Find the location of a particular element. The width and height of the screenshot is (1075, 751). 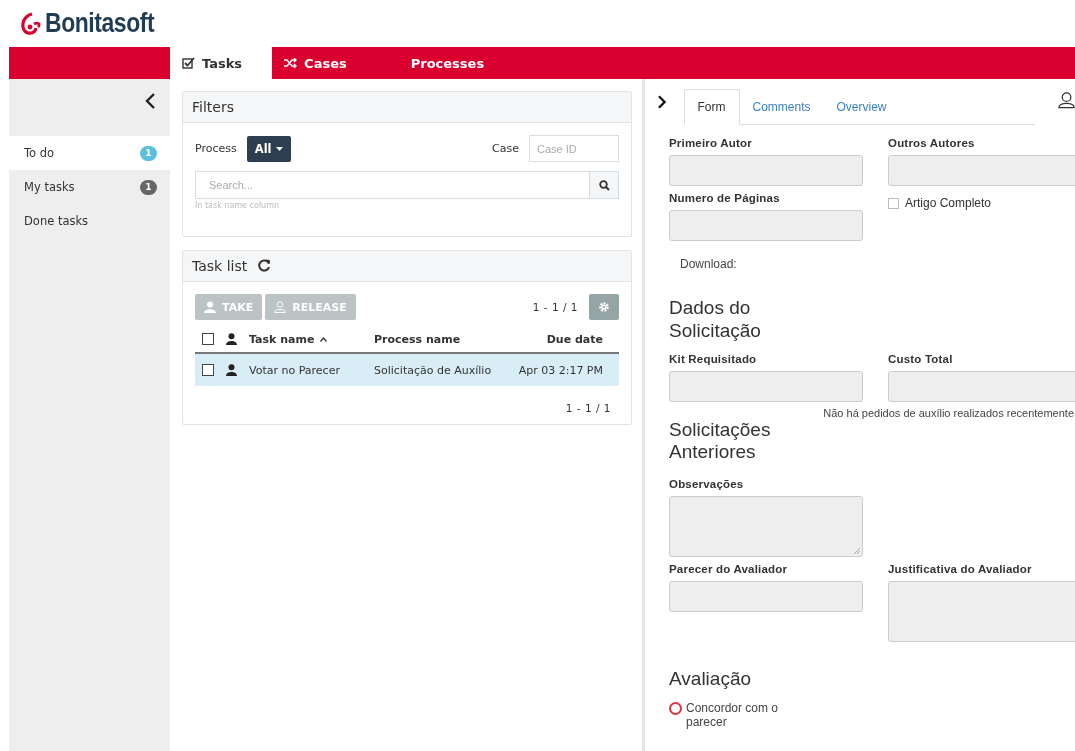

table-cell: Apr 03 2:17 PM is located at coordinates (560, 370).